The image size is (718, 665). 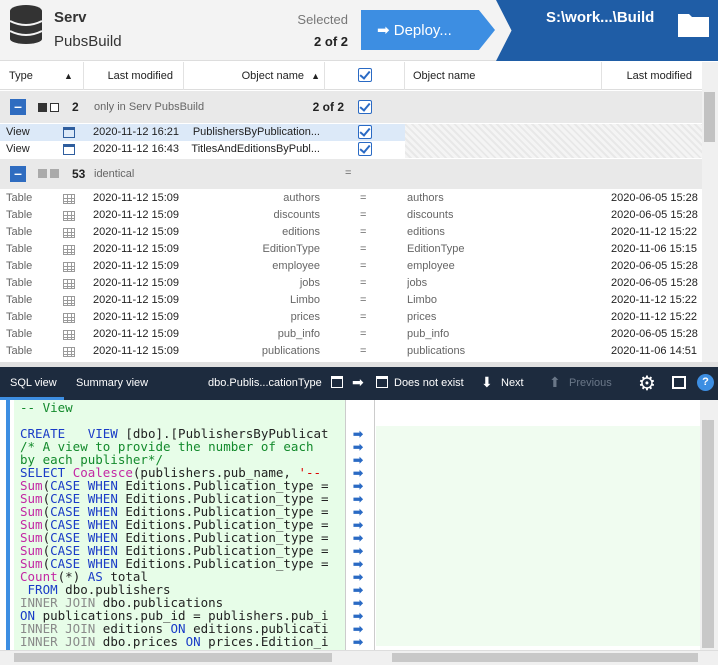 I want to click on group-label: only in Serv PubsBuild, so click(x=149, y=107).